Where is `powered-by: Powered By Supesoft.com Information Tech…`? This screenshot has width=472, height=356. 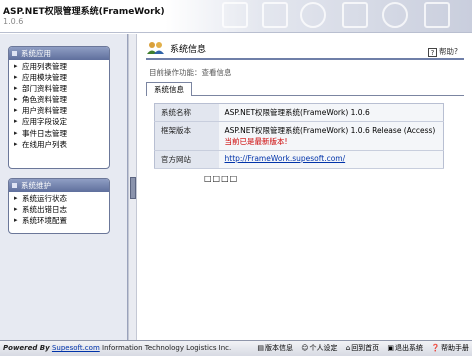 powered-by: Powered By Supesoft.com Information Tech… is located at coordinates (117, 348).